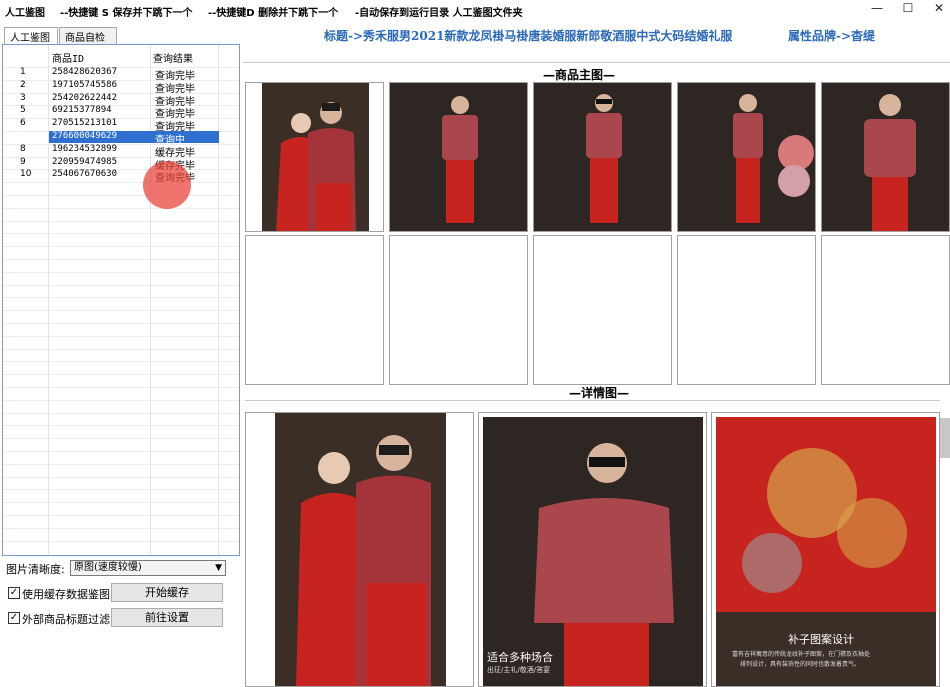  Describe the element at coordinates (108, 567) in the screenshot. I see `clarity-value: 原图(速度较慢)` at that location.